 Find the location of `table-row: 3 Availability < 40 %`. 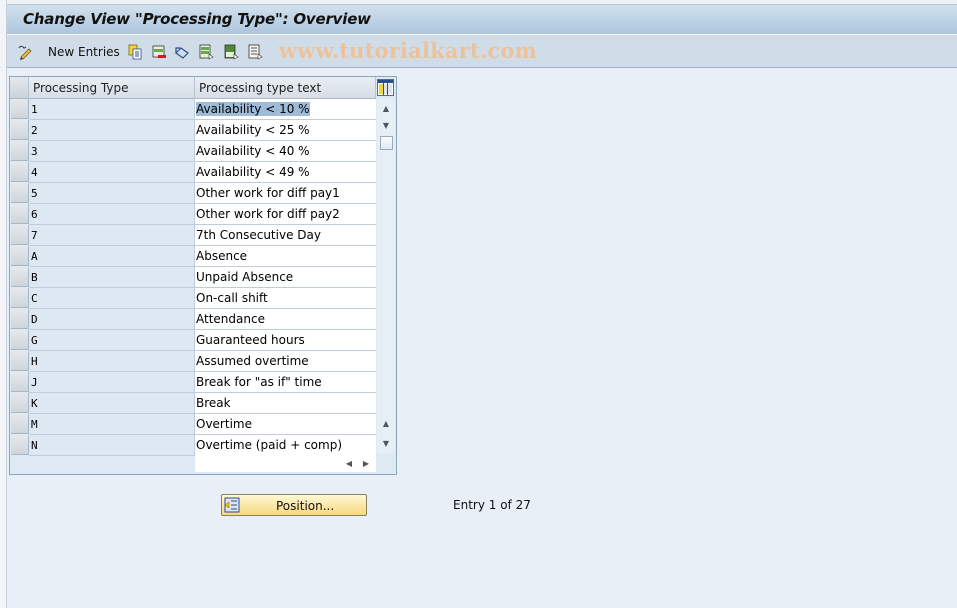

table-row: 3 Availability < 40 % is located at coordinates (193, 151).